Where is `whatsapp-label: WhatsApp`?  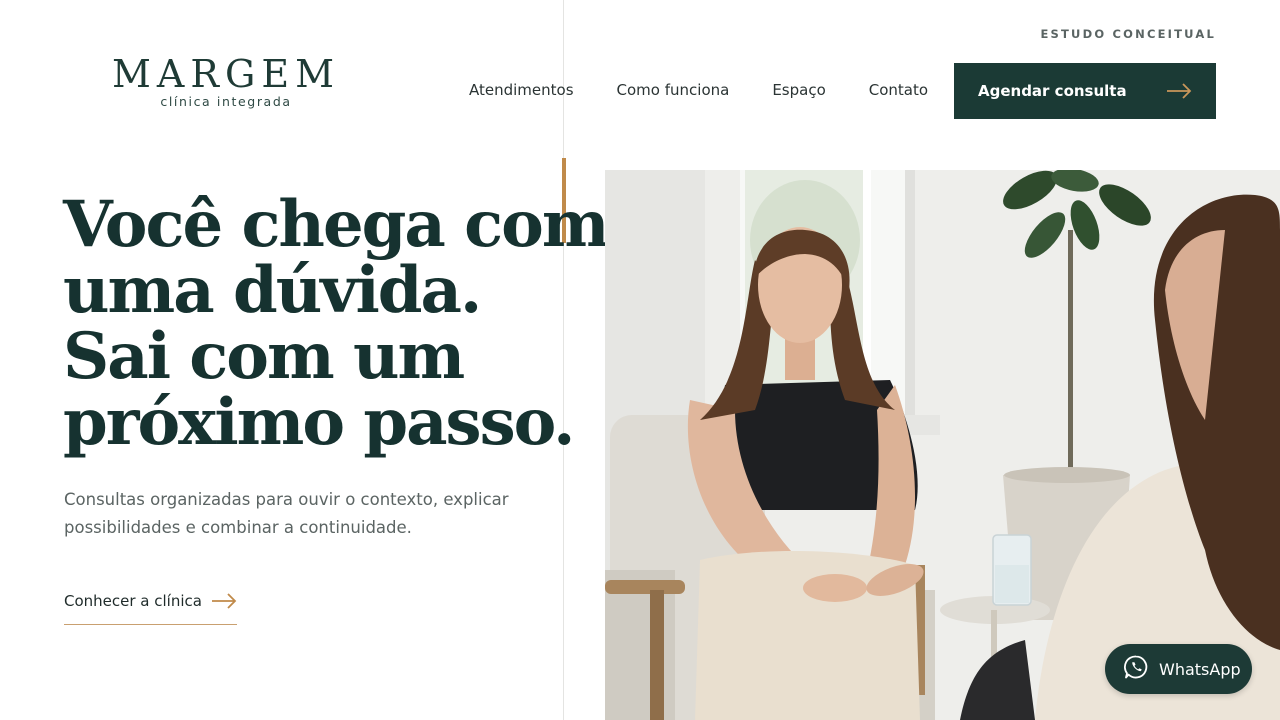
whatsapp-label: WhatsApp is located at coordinates (1200, 669).